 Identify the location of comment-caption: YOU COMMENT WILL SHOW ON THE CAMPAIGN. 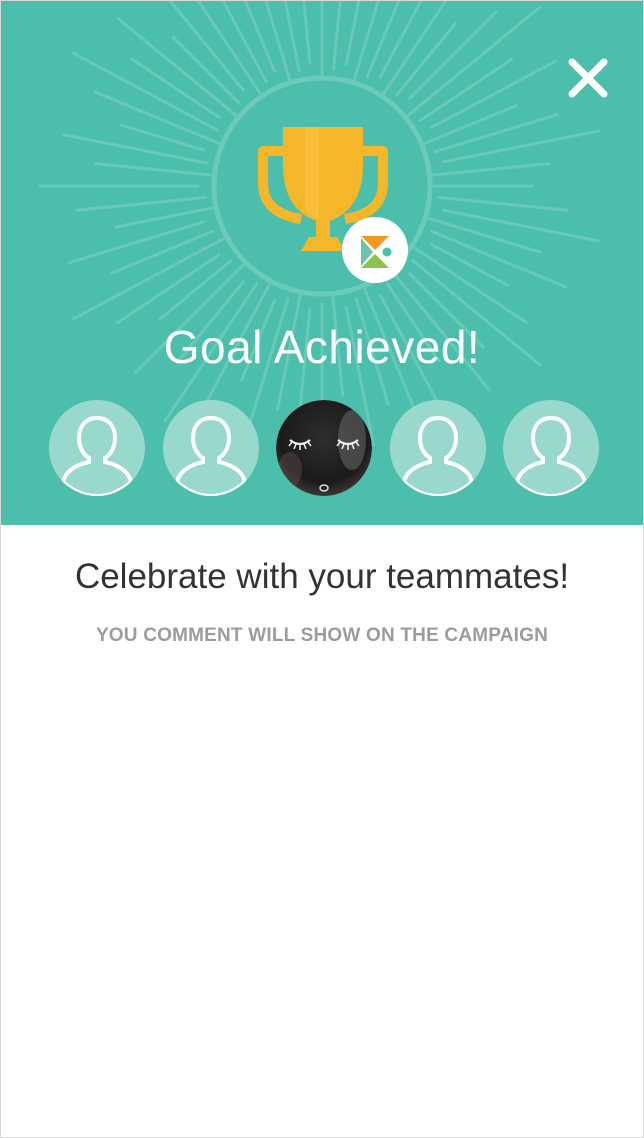
(322, 635).